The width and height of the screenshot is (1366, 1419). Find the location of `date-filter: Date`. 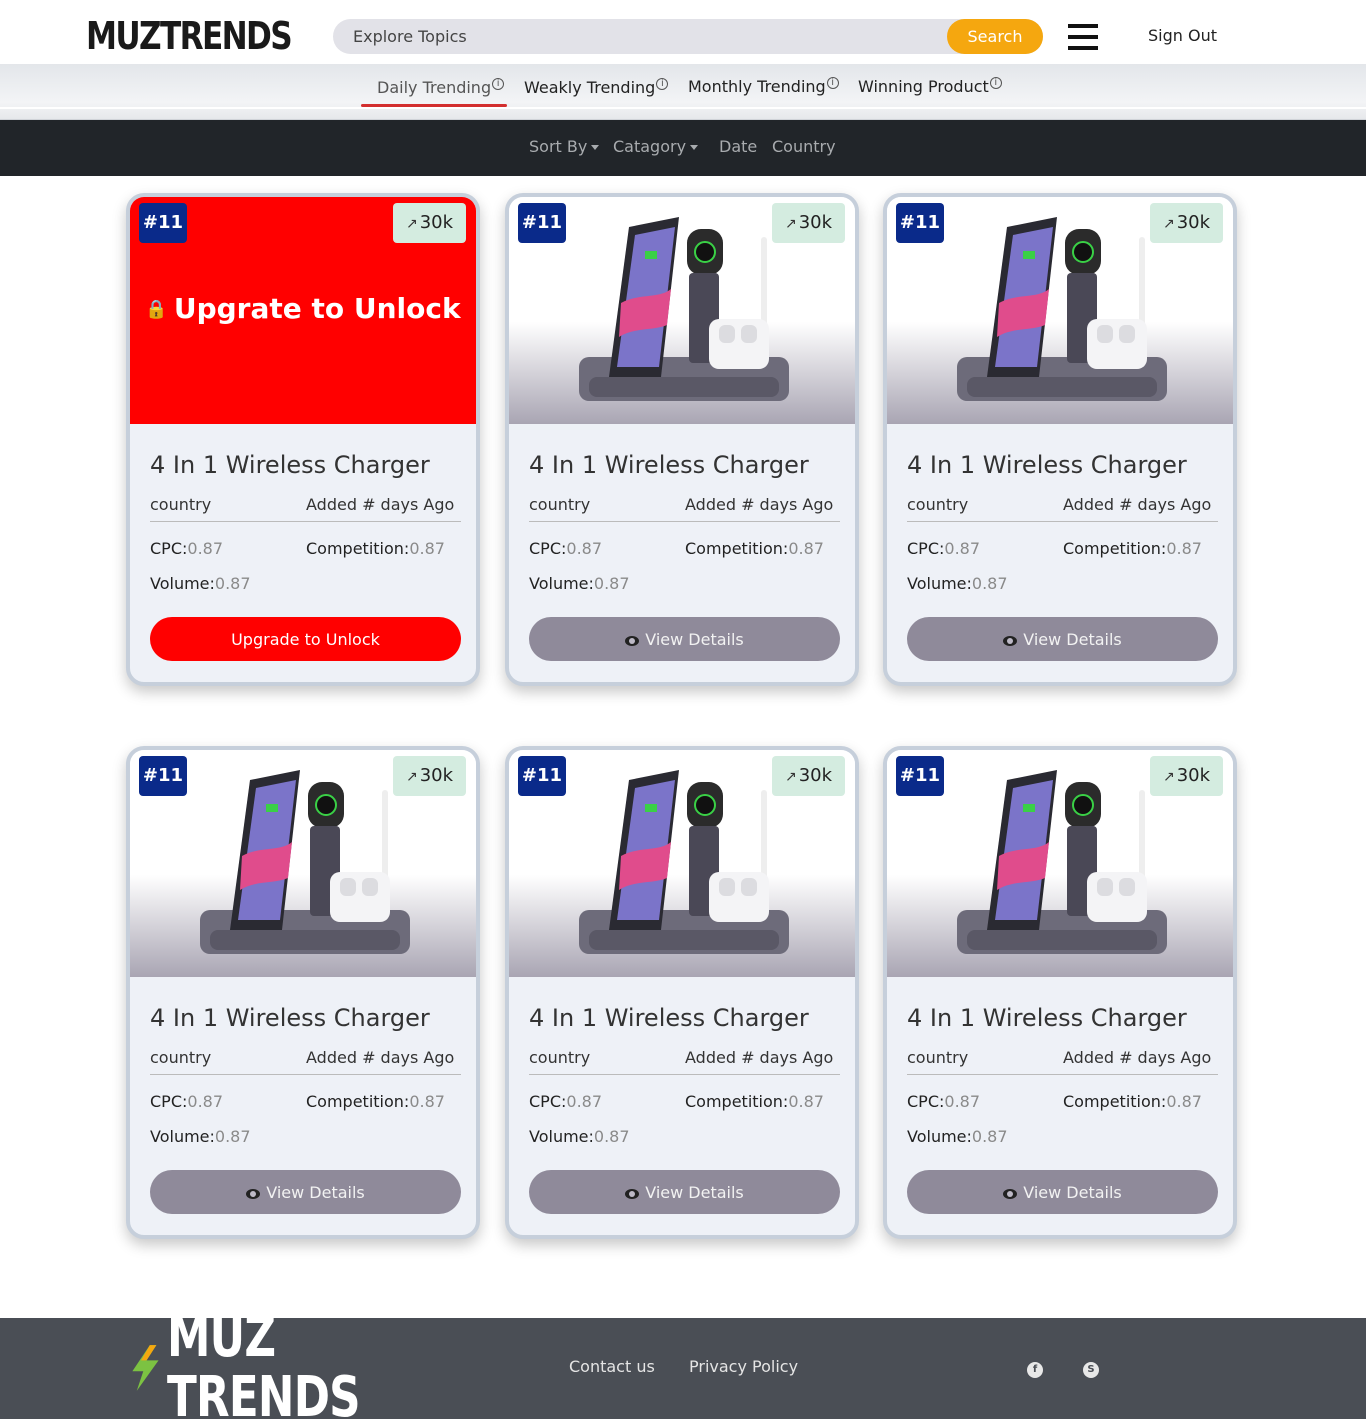

date-filter: Date is located at coordinates (738, 146).